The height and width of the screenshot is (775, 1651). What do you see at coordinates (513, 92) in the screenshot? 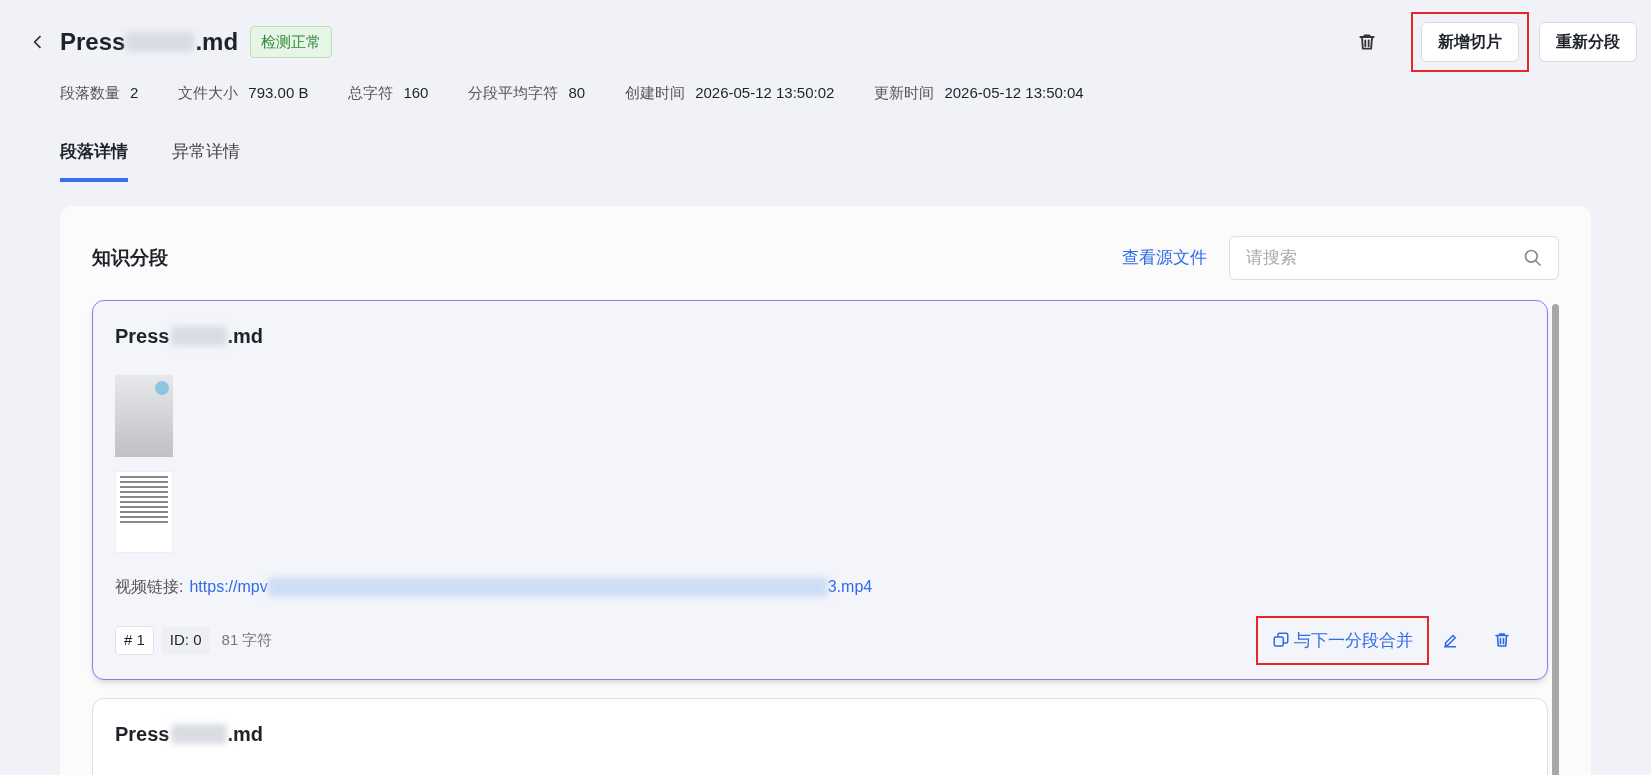
I see `stat-label: 分段平均字符` at bounding box center [513, 92].